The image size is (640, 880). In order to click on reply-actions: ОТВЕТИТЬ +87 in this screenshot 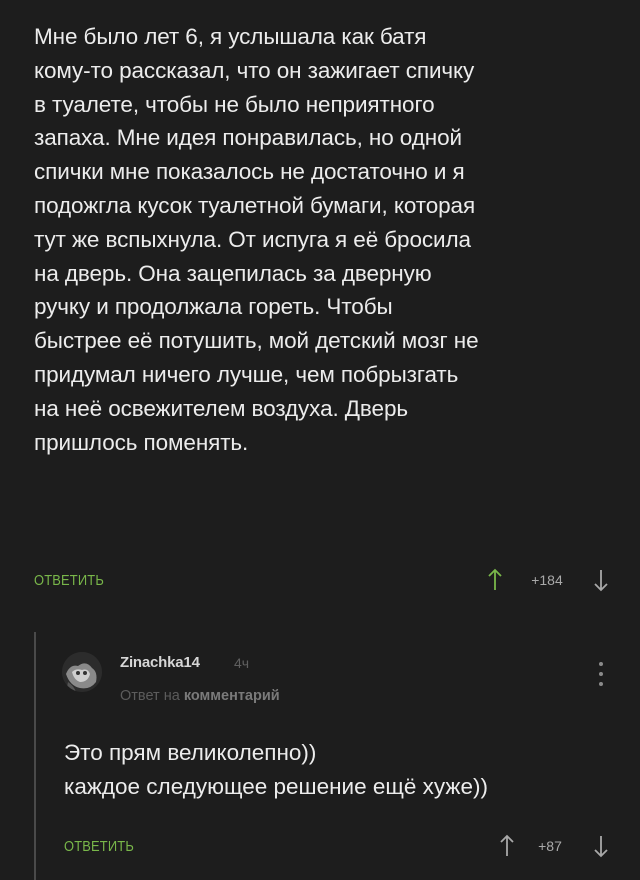, I will do `click(320, 847)`.